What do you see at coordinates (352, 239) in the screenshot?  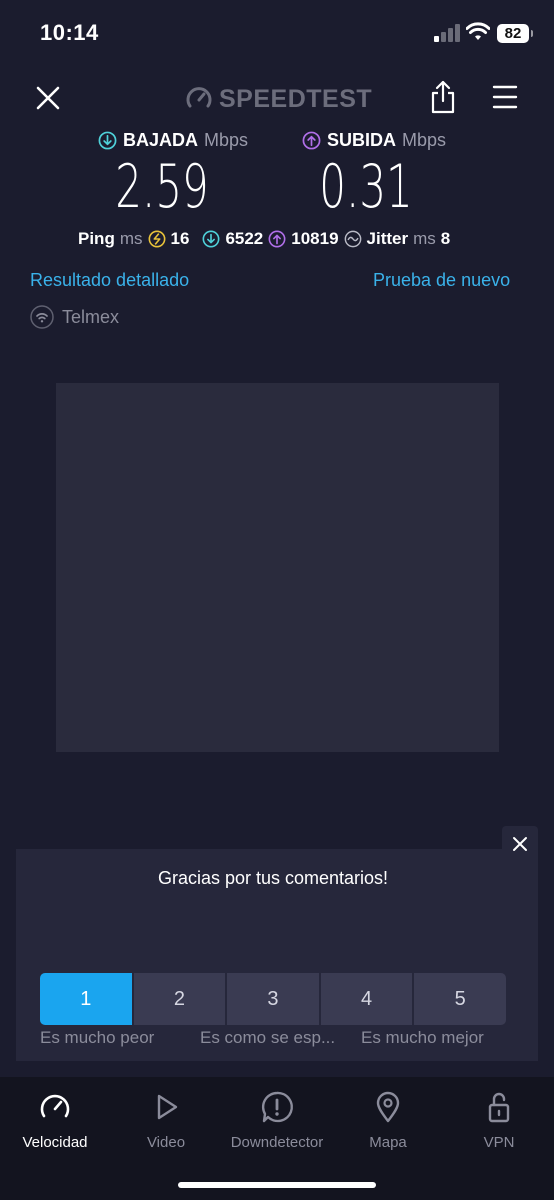 I see `jitter-icon` at bounding box center [352, 239].